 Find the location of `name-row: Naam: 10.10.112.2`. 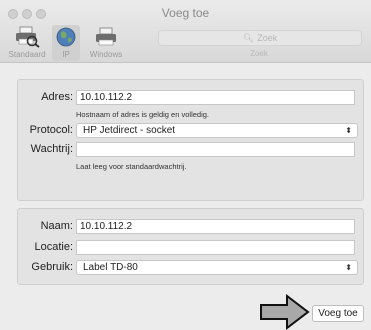

name-row: Naam: 10.10.112.2 is located at coordinates (190, 226).